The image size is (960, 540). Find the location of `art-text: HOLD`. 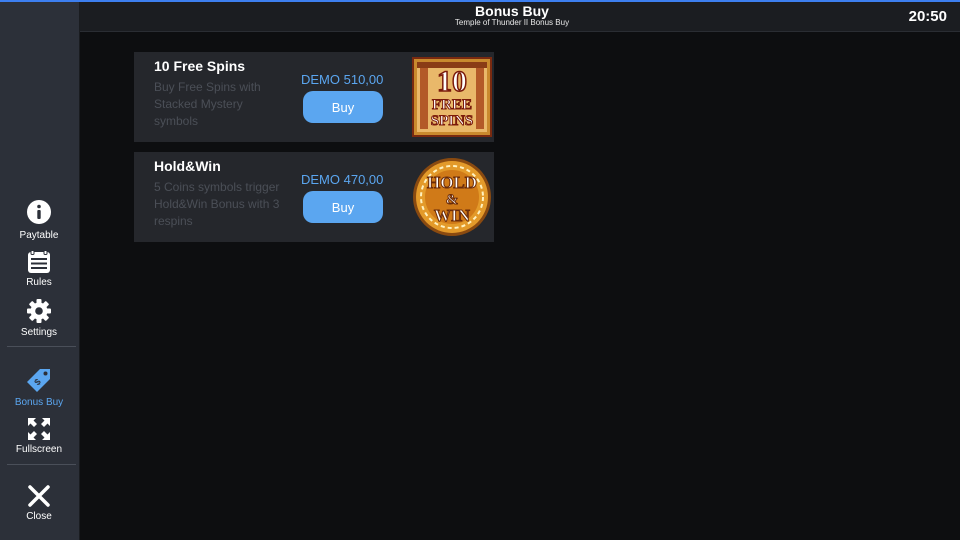

art-text: HOLD is located at coordinates (452, 182).